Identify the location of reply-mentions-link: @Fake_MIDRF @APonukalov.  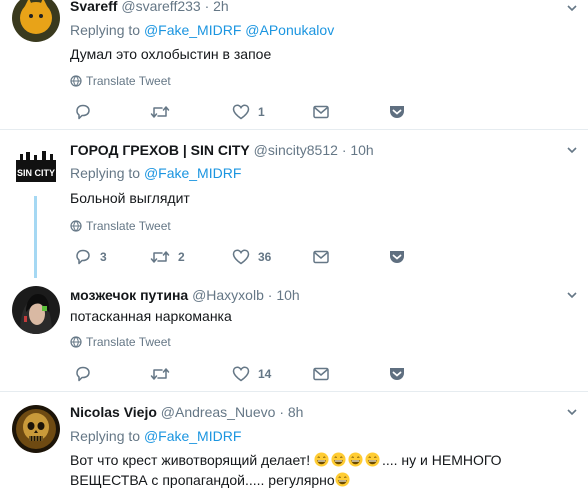
(239, 30).